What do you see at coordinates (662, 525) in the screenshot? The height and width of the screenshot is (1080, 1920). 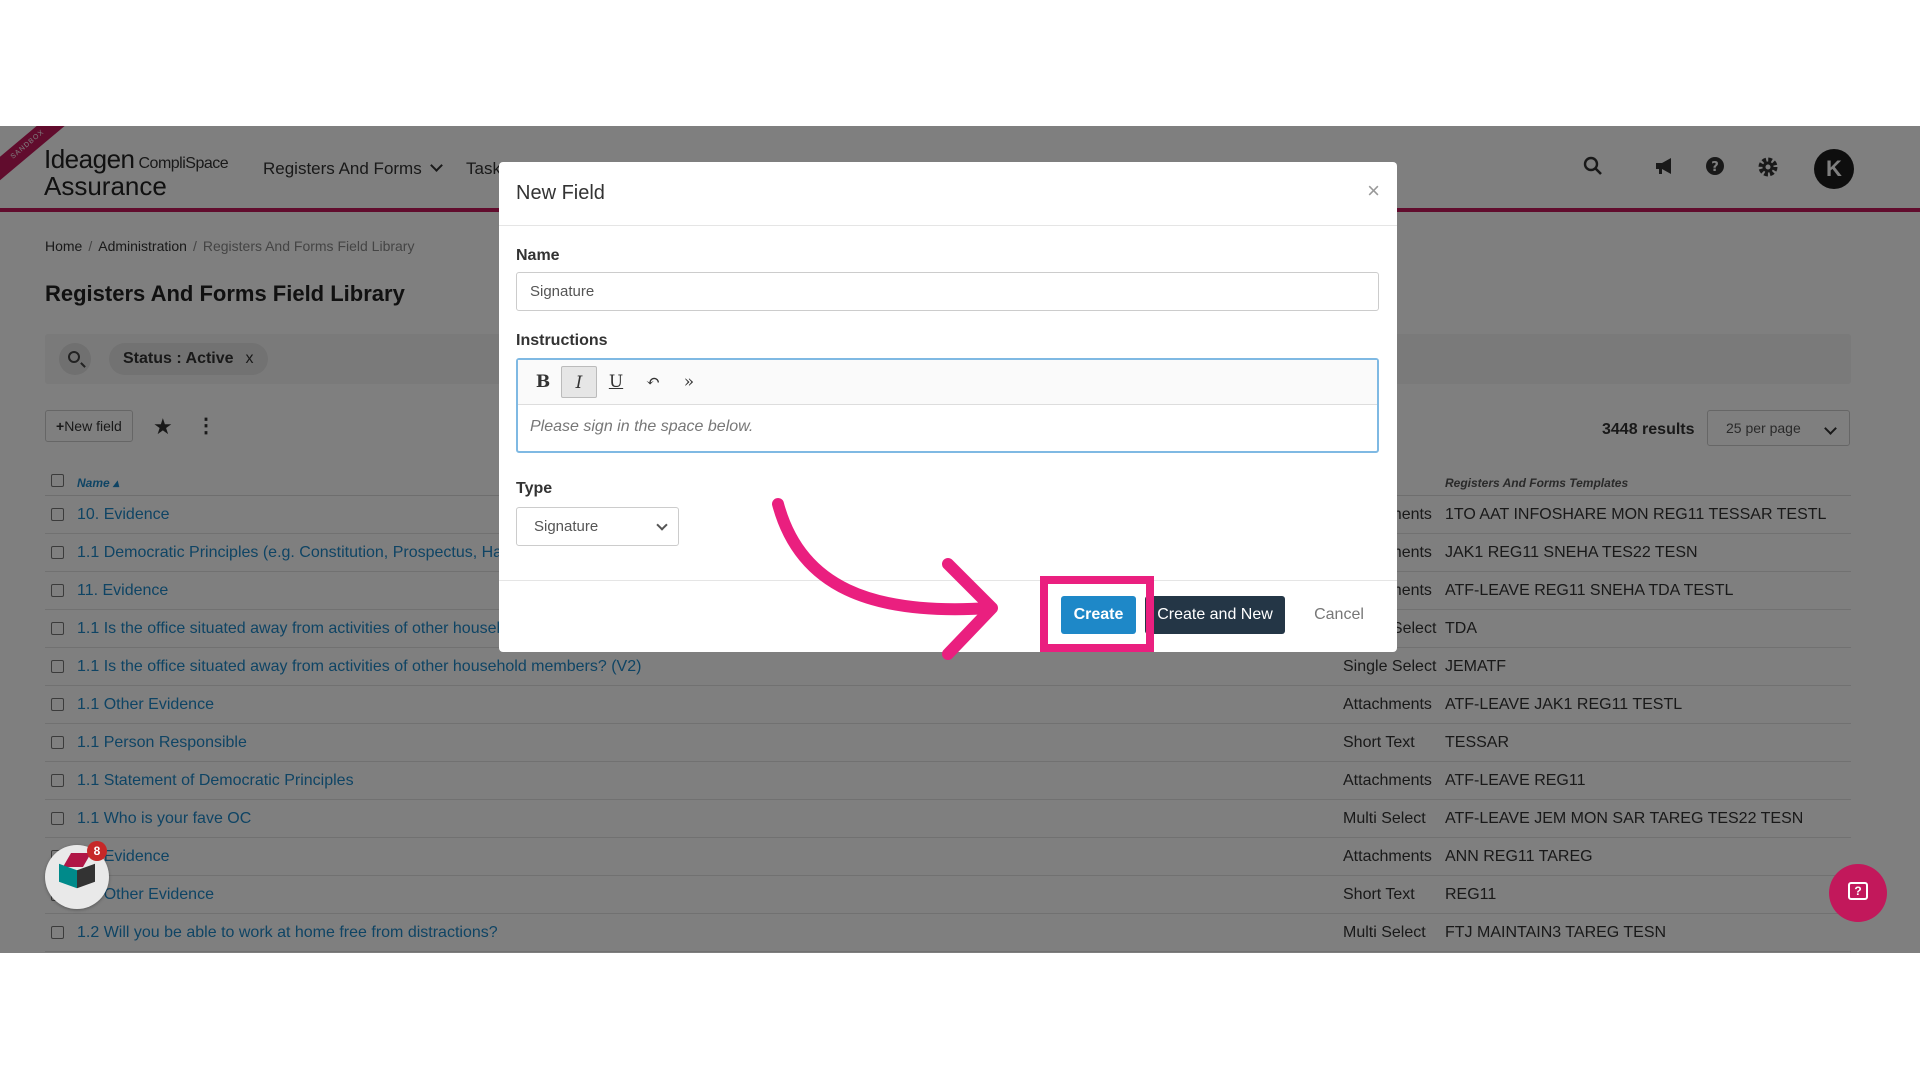 I see `chevron-down-icon` at bounding box center [662, 525].